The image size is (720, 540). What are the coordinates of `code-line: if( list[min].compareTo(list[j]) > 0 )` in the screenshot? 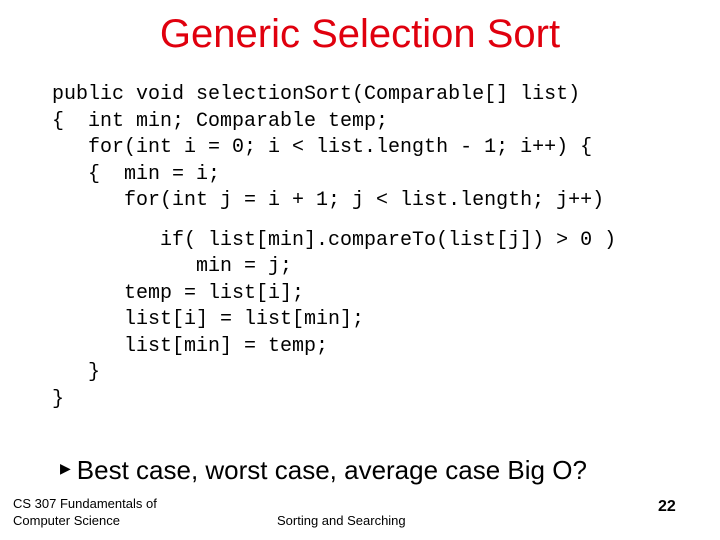 It's located at (334, 240).